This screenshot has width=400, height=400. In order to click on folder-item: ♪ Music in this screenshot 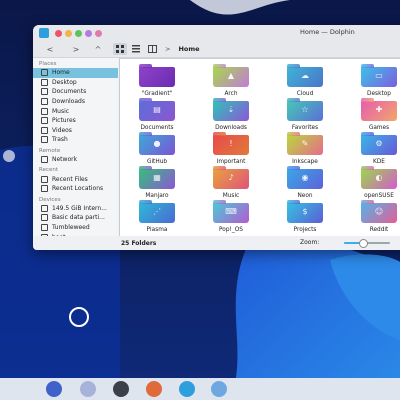, I will do `click(231, 182)`.